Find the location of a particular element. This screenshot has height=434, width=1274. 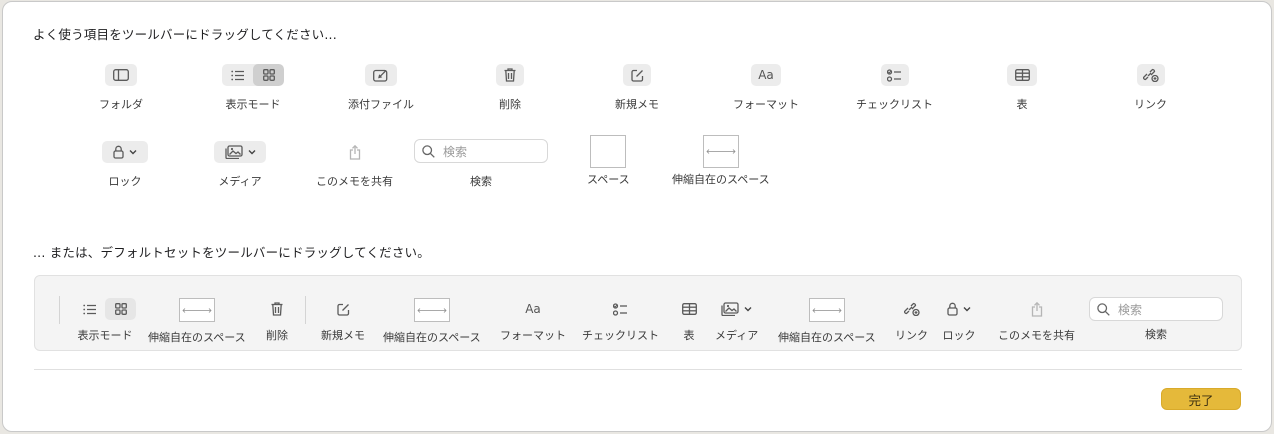

palette-label: チェックリスト is located at coordinates (894, 104).